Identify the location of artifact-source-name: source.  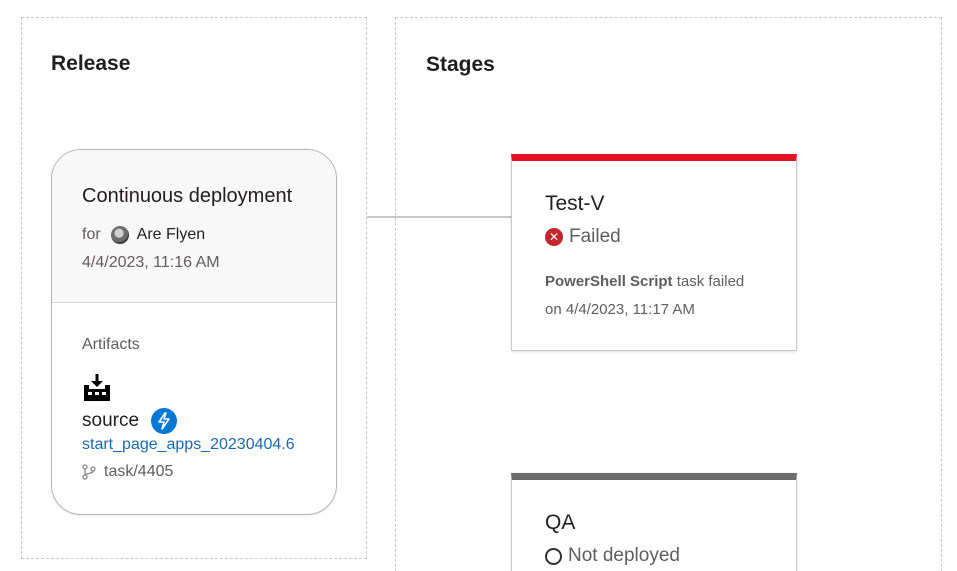
(111, 420).